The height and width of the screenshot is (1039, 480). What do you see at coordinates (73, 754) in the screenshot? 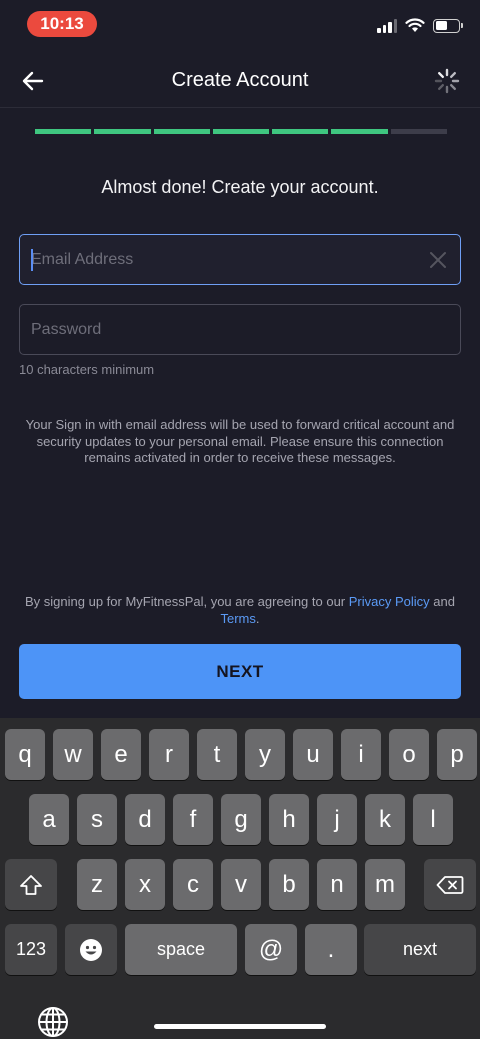
I see `key-w: w` at bounding box center [73, 754].